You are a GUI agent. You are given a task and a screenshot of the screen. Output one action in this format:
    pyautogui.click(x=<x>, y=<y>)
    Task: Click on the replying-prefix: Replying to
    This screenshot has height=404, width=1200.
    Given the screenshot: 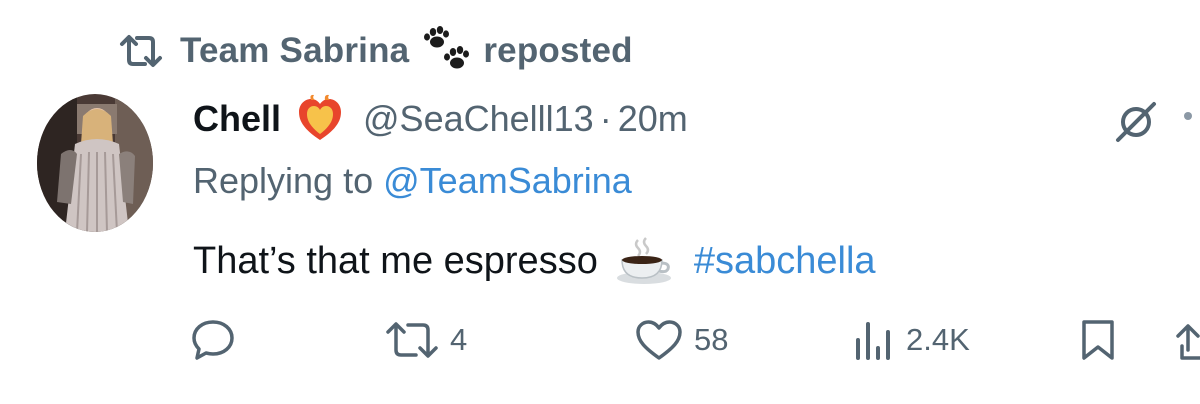 What is the action you would take?
    pyautogui.click(x=283, y=180)
    